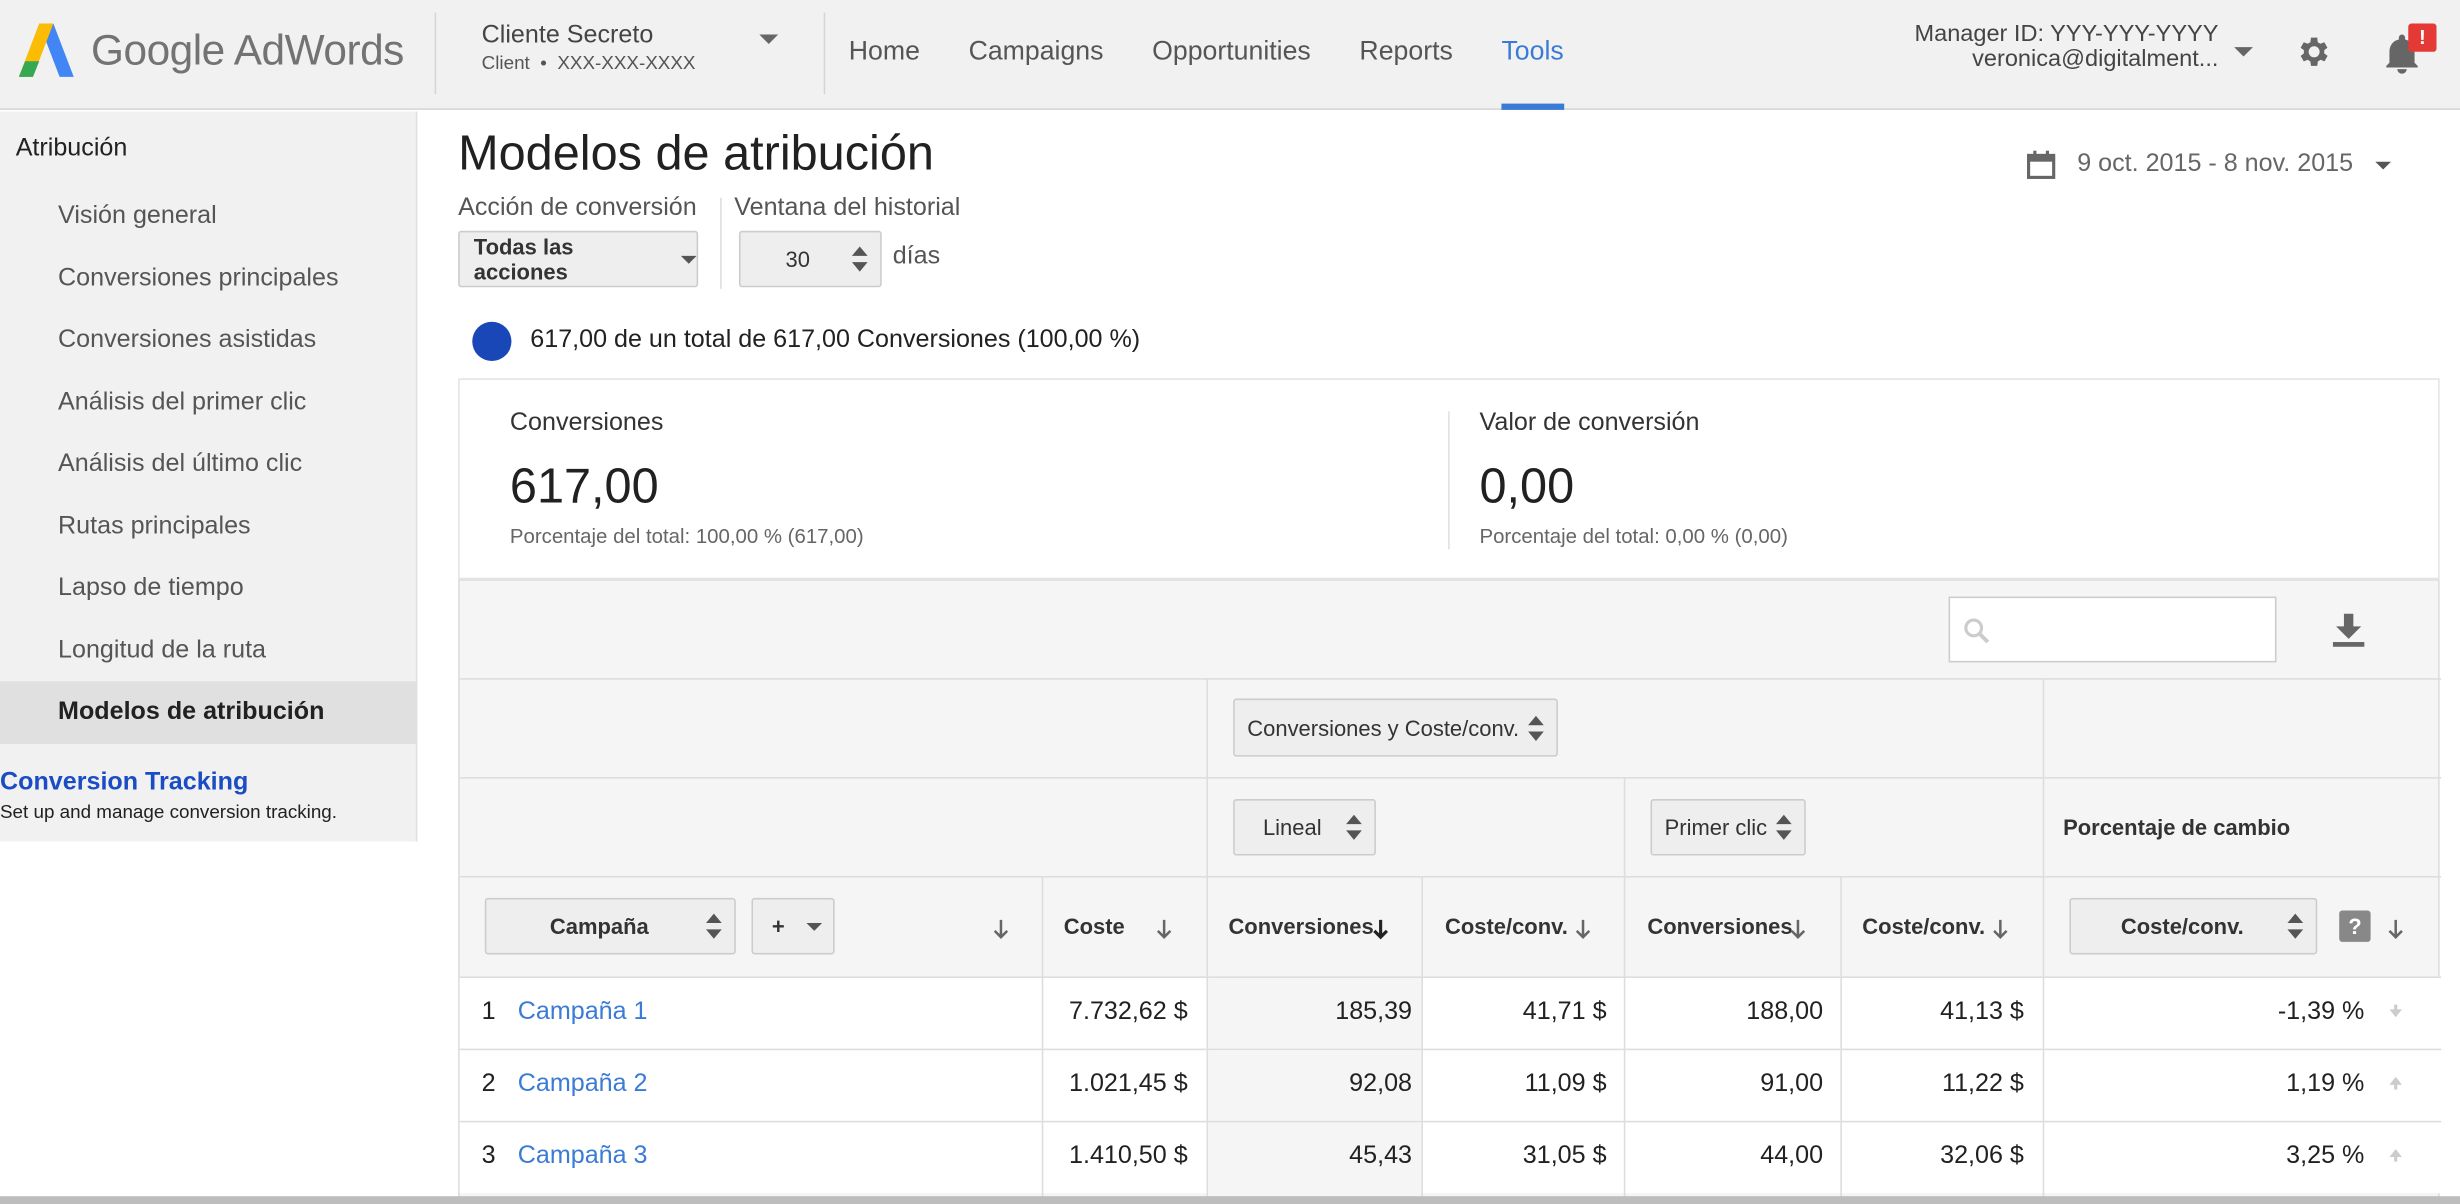  Describe the element at coordinates (2422, 37) in the screenshot. I see `notification-badge: !` at that location.